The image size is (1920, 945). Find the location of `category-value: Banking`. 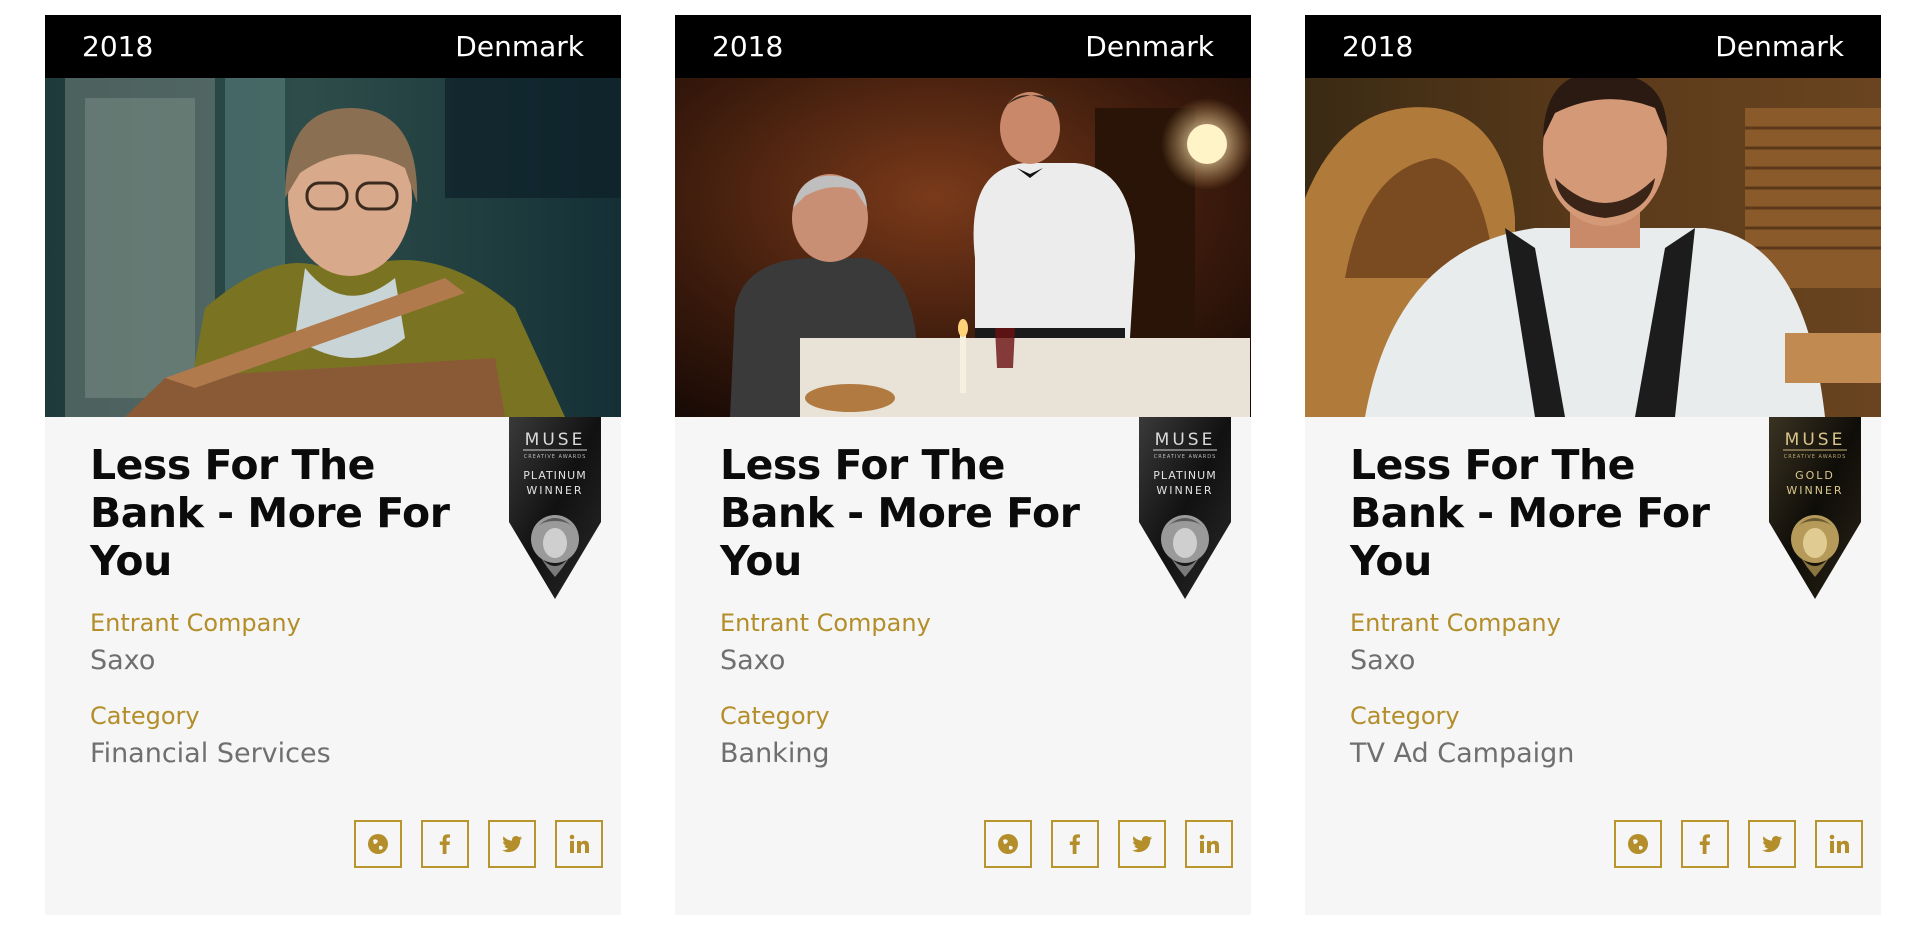

category-value: Banking is located at coordinates (775, 753).